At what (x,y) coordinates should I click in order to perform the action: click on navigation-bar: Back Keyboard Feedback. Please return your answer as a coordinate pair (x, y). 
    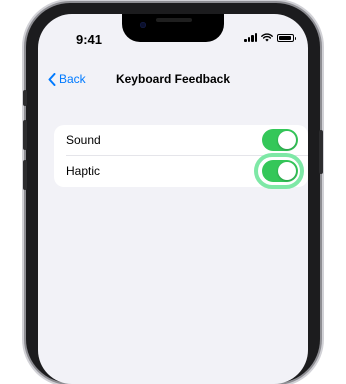
    Looking at the image, I should click on (173, 83).